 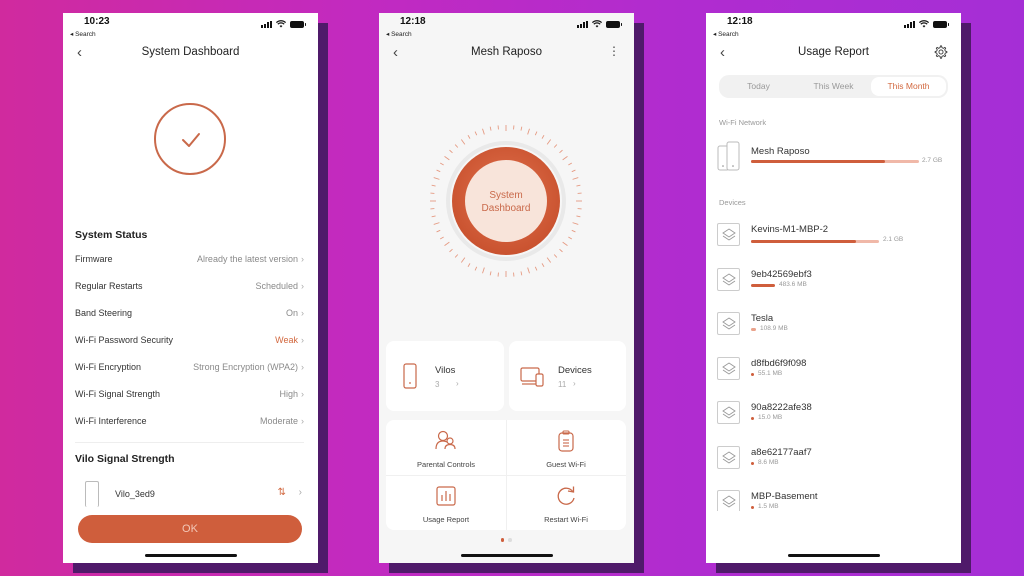 I want to click on vilo-device-icon, so click(x=92, y=494).